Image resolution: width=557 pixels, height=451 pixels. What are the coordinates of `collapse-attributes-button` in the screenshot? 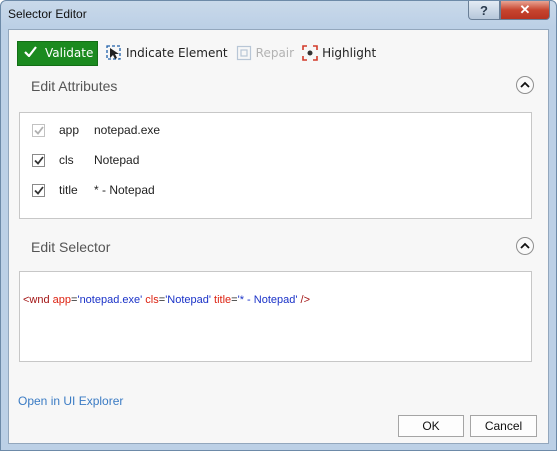 It's located at (525, 85).